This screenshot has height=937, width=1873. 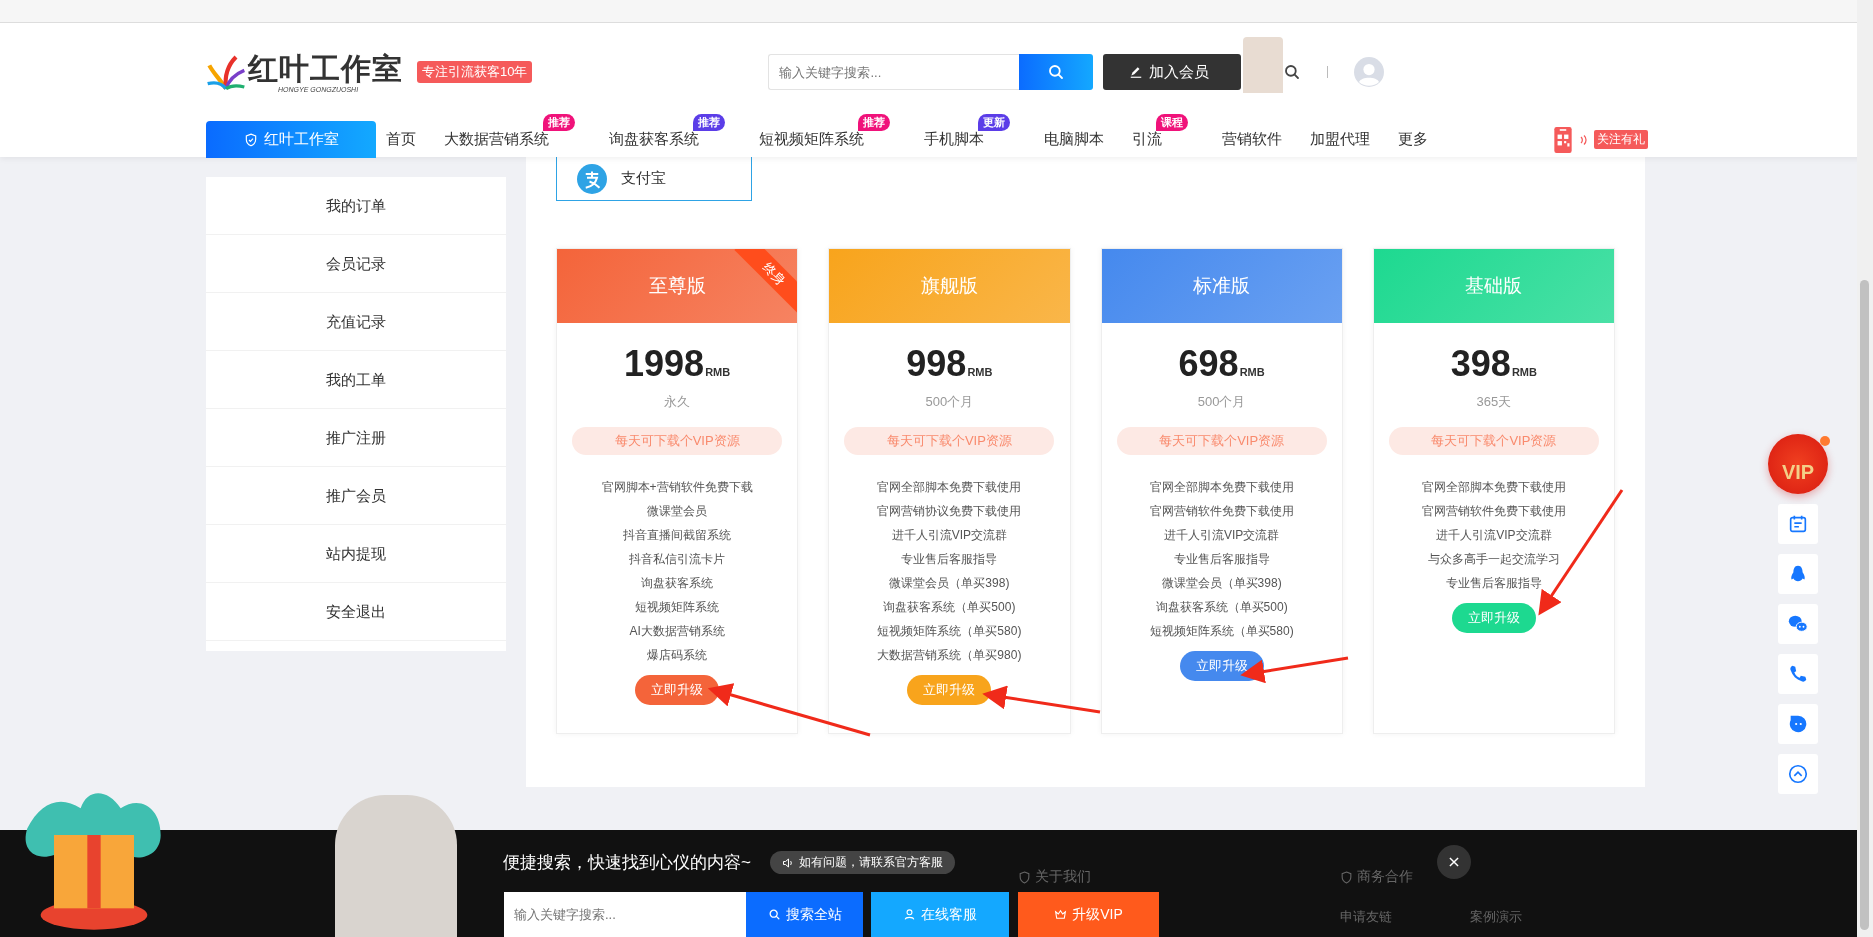 I want to click on photo-placeholder, so click(x=1263, y=65).